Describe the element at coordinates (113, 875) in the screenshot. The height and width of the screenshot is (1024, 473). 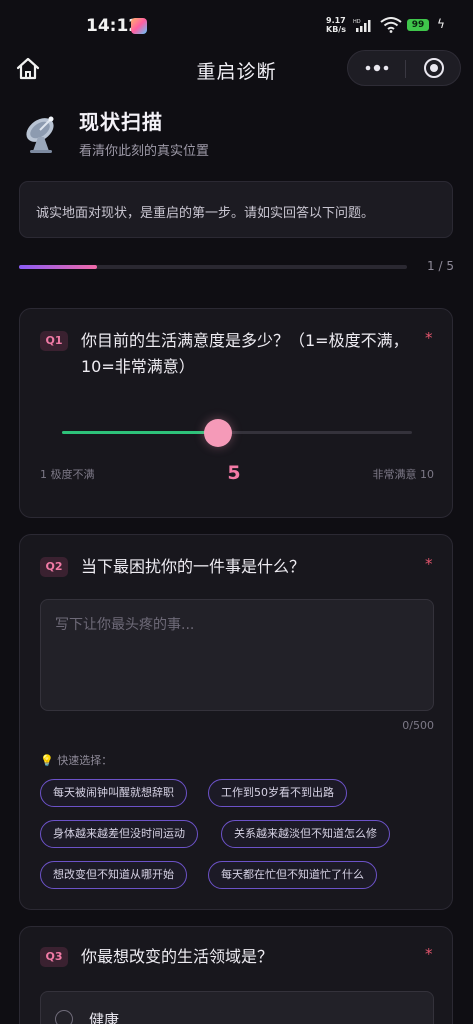
I see `quick-chip: 想改变但不知道从哪开始` at that location.